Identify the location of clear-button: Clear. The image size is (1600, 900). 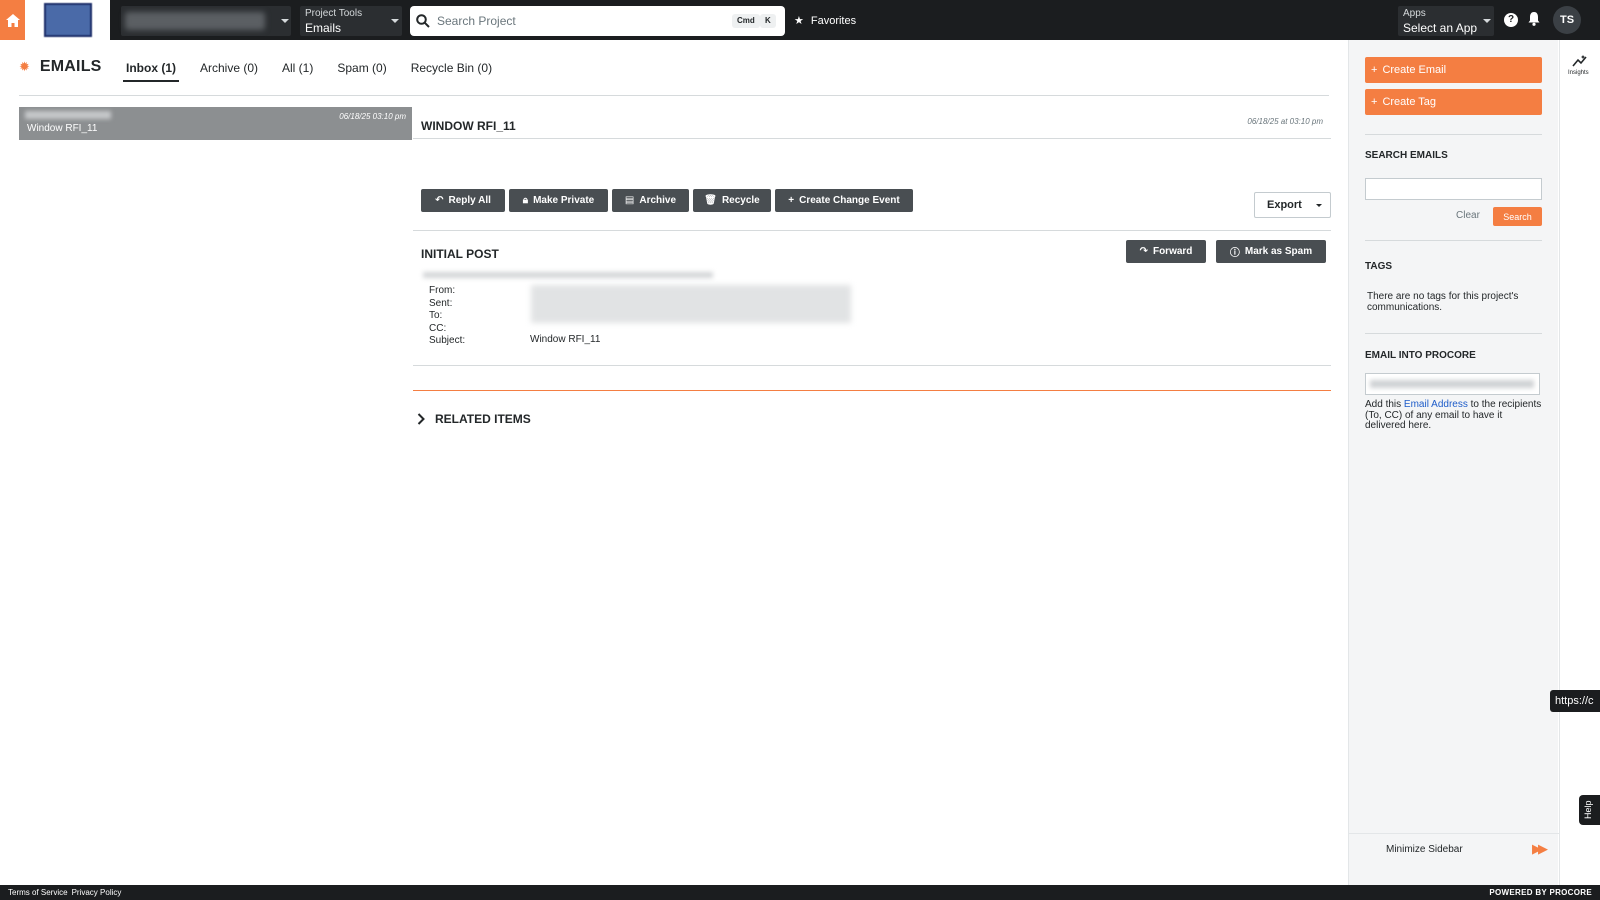
(1468, 215).